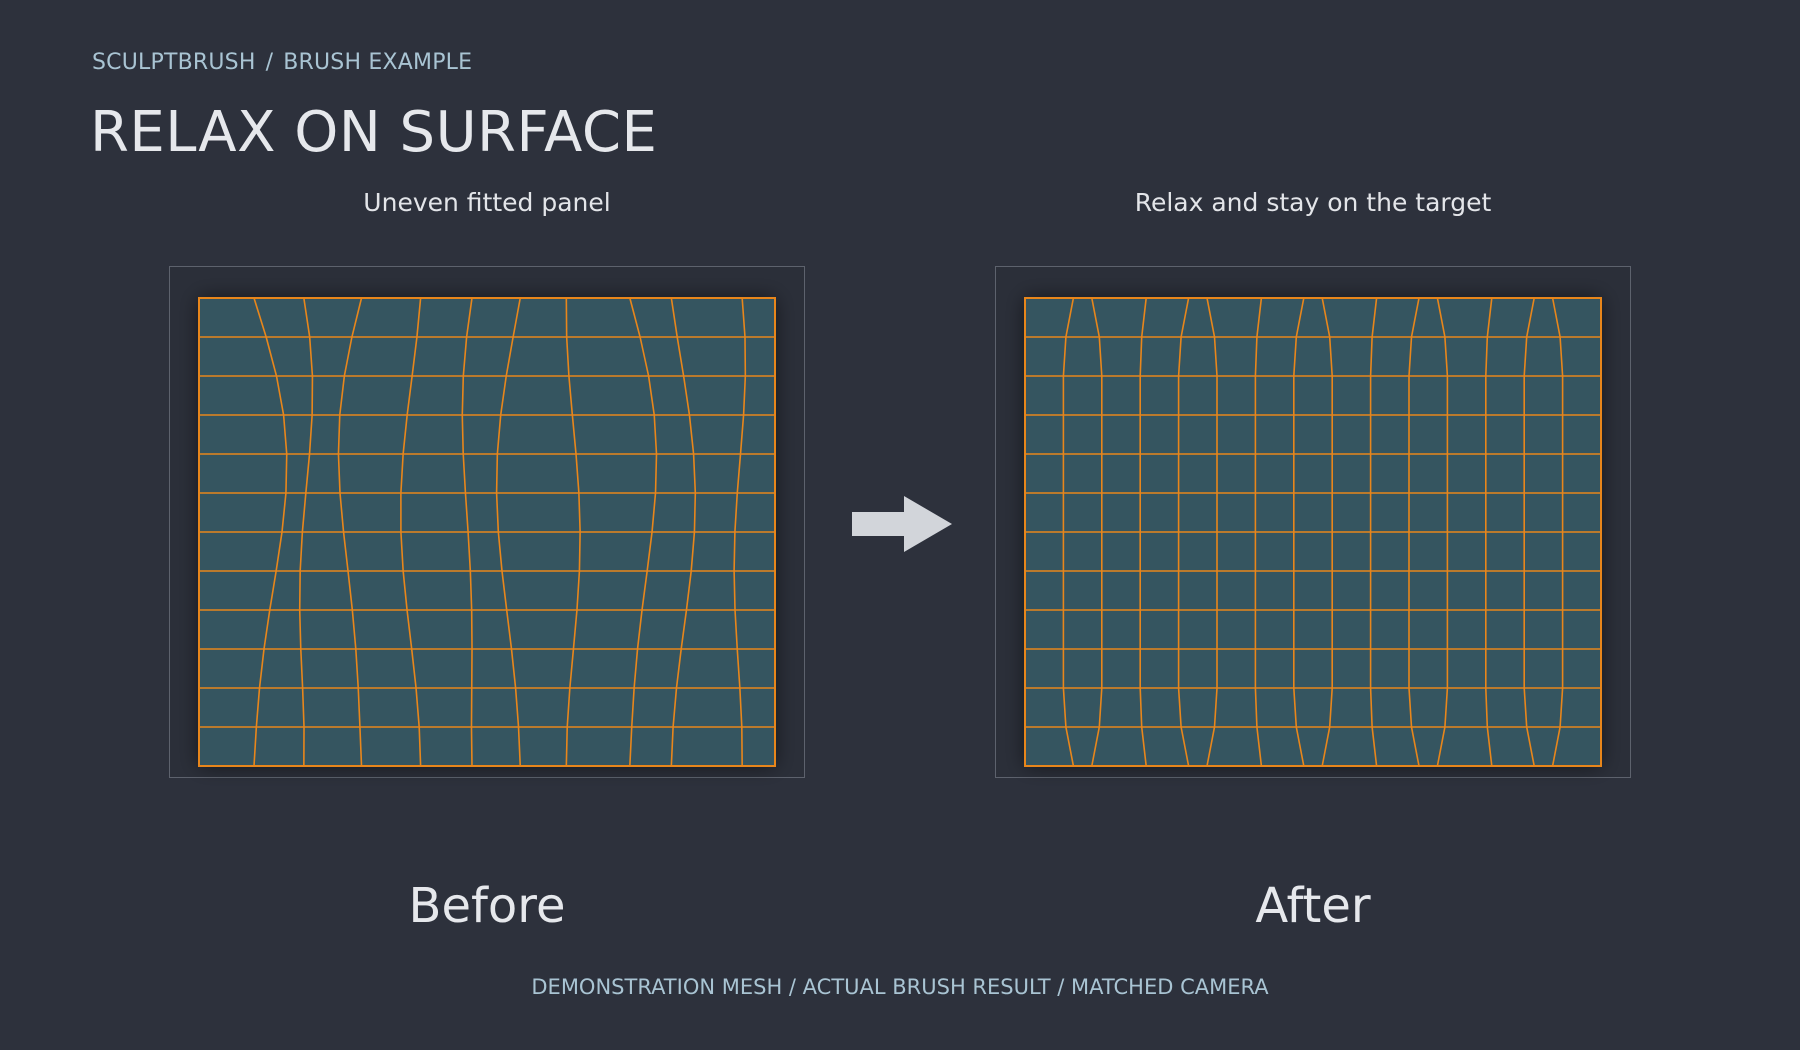  I want to click on after-panel-caption: Relax and stay on the target, so click(1313, 202).